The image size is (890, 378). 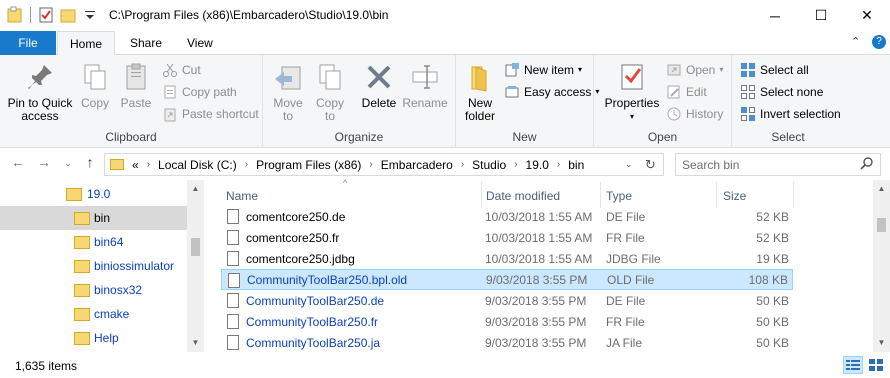 I want to click on large-icons-view-icon, so click(x=876, y=365).